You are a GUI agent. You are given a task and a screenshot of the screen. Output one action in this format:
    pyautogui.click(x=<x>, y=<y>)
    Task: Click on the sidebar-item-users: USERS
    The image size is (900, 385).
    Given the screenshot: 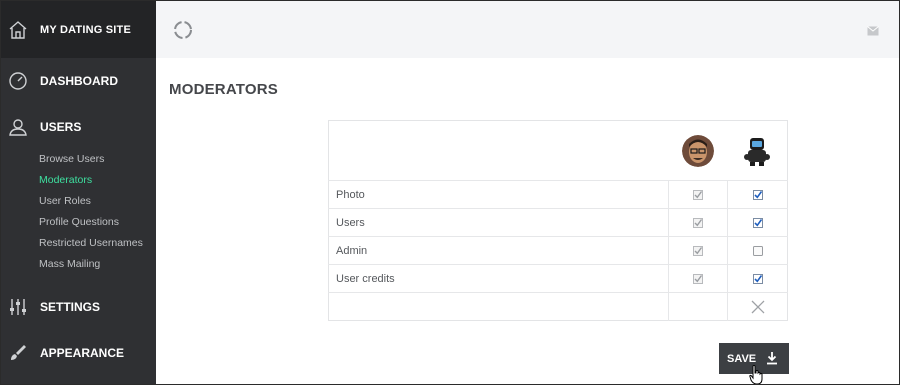 What is the action you would take?
    pyautogui.click(x=78, y=127)
    